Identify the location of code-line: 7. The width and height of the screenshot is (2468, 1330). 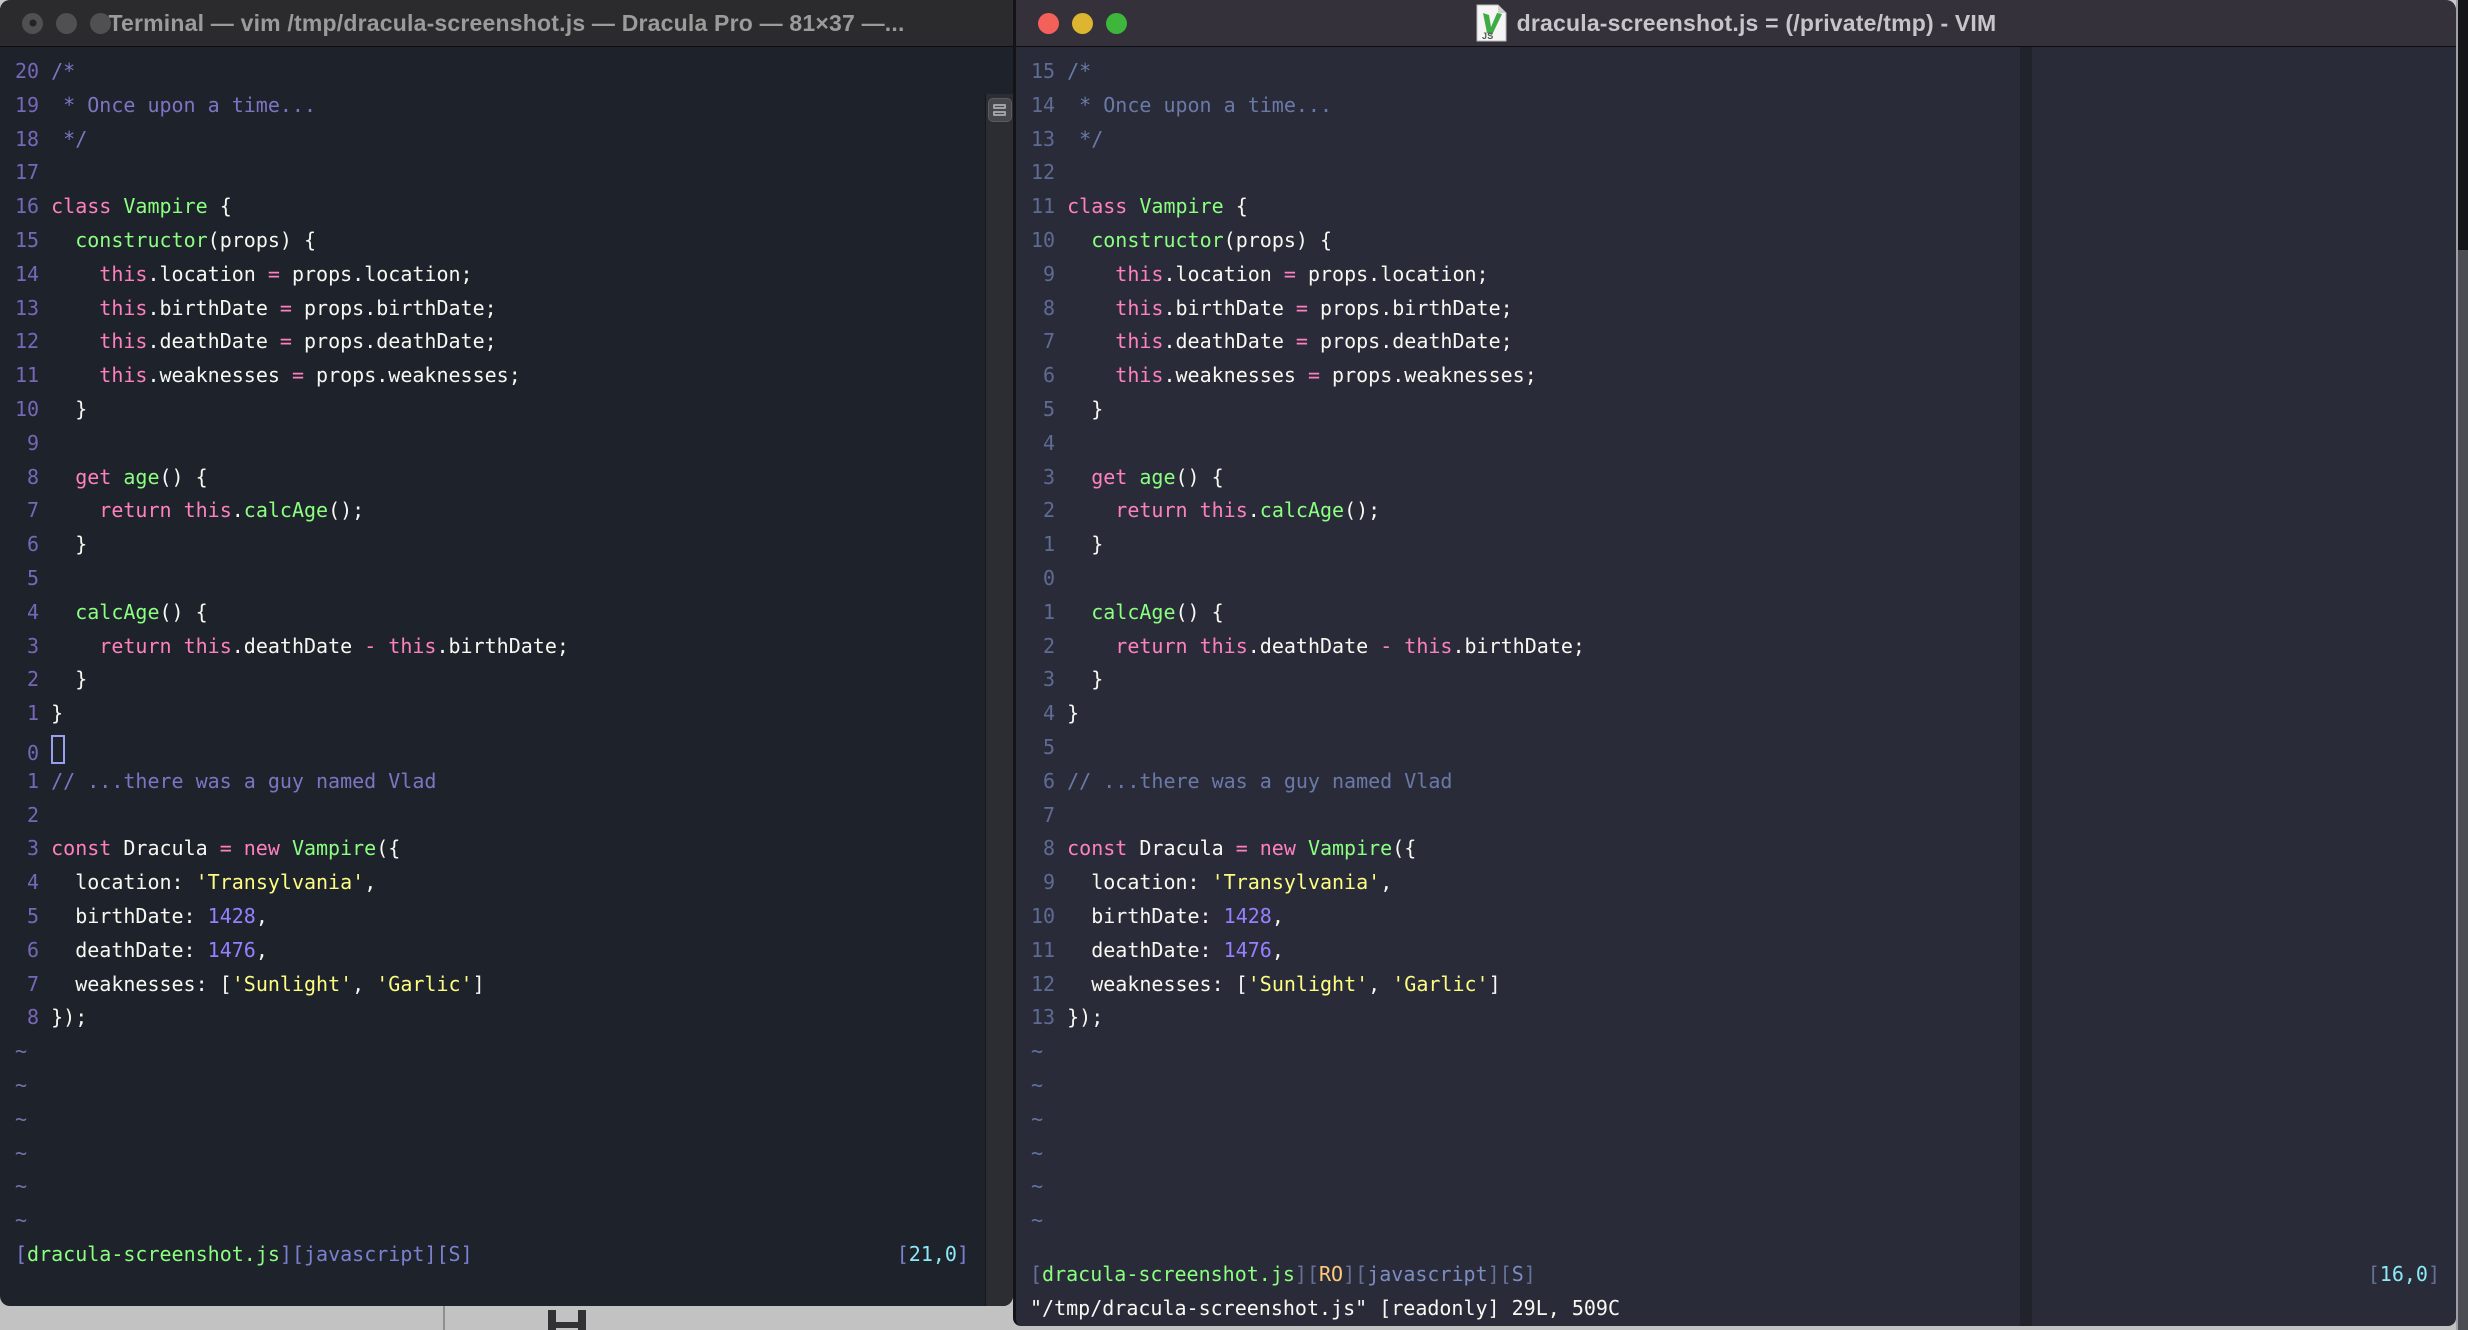
(1743, 816).